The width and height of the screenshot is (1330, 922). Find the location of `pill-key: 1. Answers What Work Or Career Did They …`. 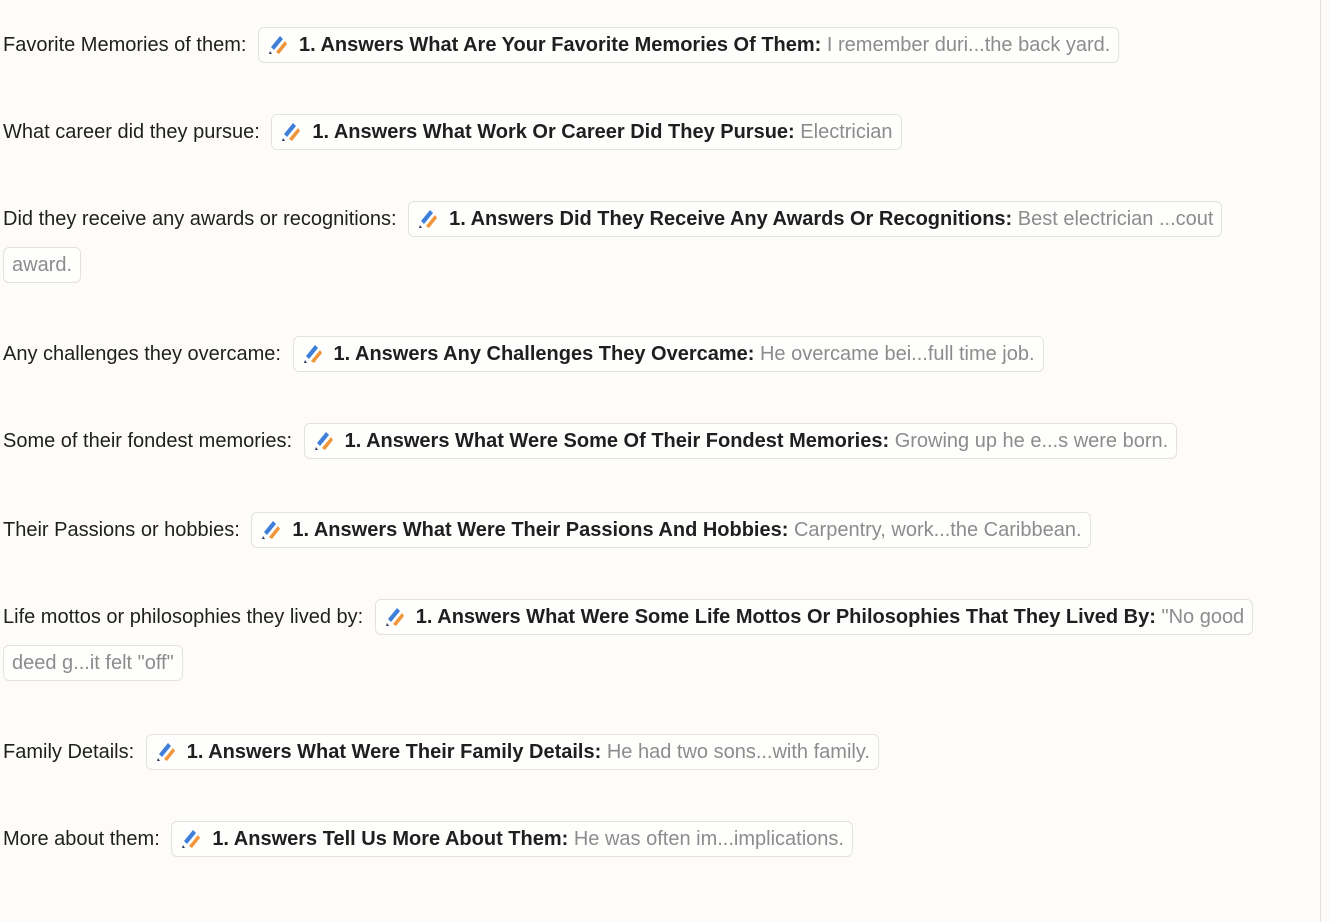

pill-key: 1. Answers What Work Or Career Did They … is located at coordinates (553, 132).